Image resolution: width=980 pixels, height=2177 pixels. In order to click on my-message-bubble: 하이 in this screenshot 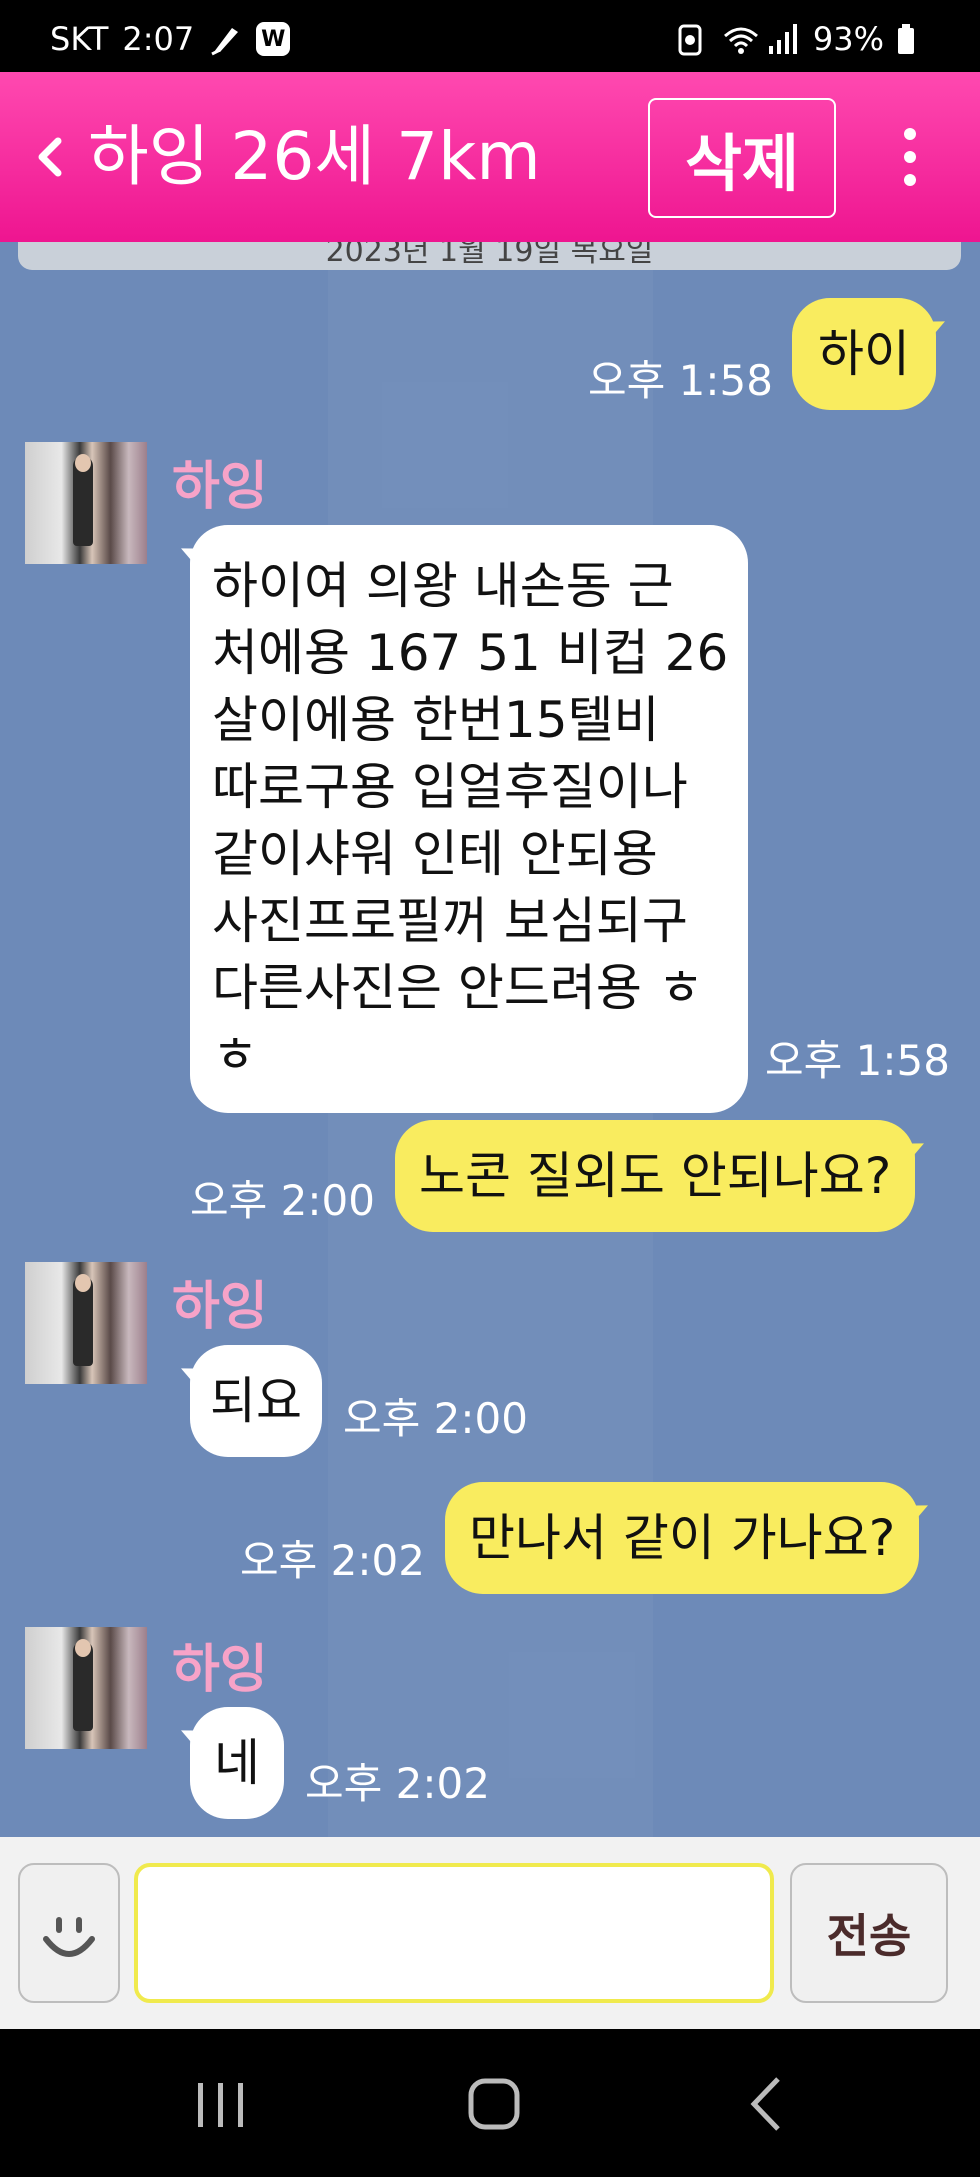, I will do `click(864, 354)`.